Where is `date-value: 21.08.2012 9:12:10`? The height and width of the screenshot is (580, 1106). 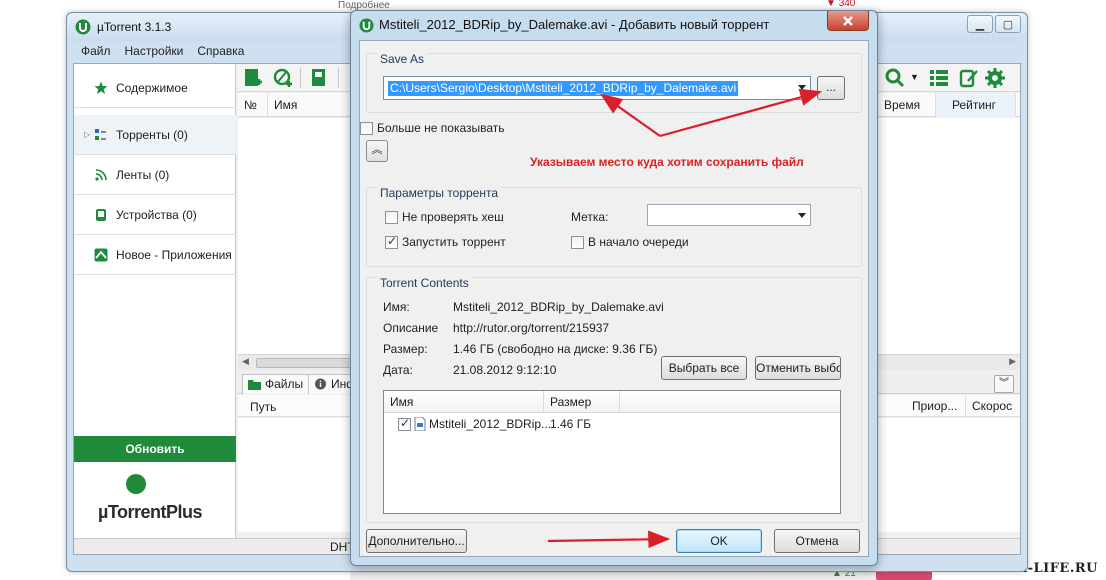 date-value: 21.08.2012 9:12:10 is located at coordinates (505, 370).